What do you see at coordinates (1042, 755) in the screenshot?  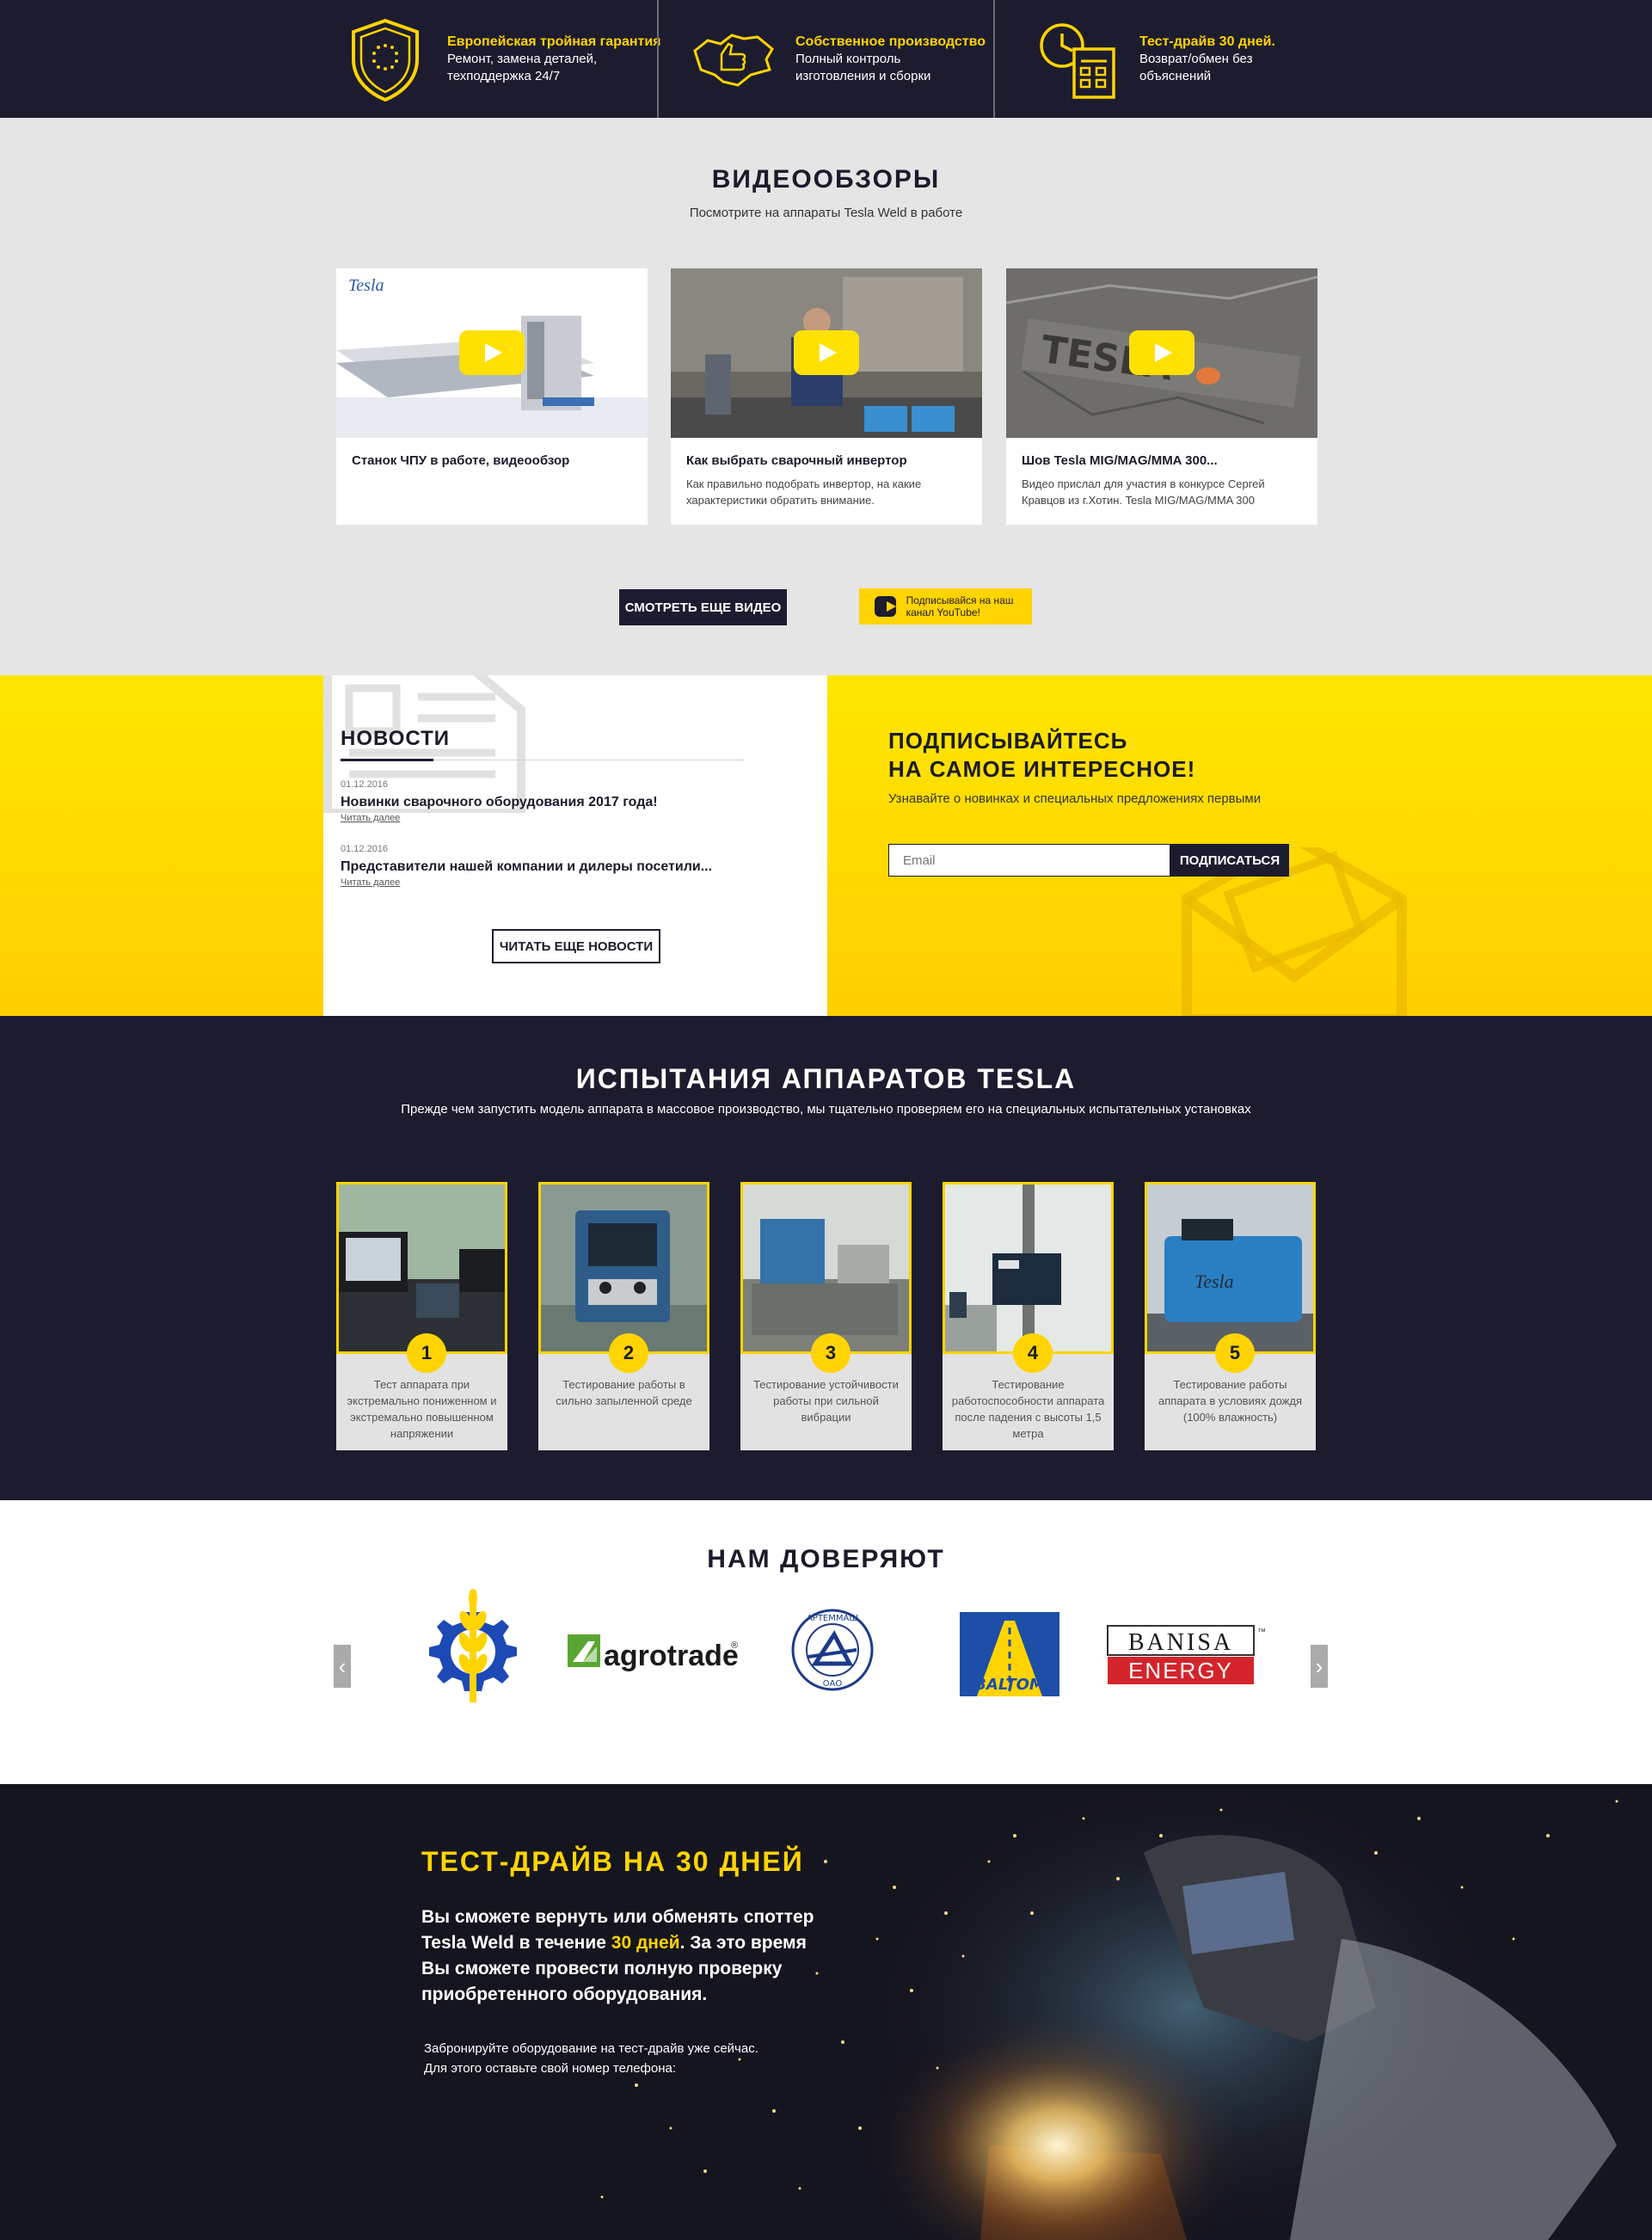 I see `subscribe-title: ПОДПИСЫВАЙТЕСЬ НА САМОЕ ИНТЕРЕСНОЕ!` at bounding box center [1042, 755].